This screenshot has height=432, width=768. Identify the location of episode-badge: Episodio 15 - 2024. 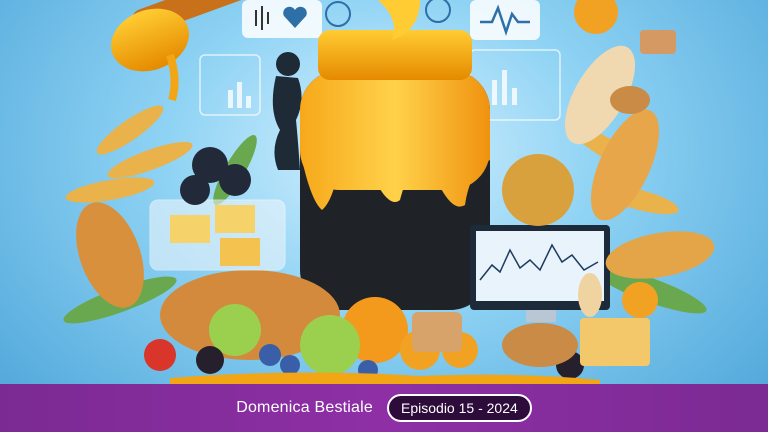
(459, 408).